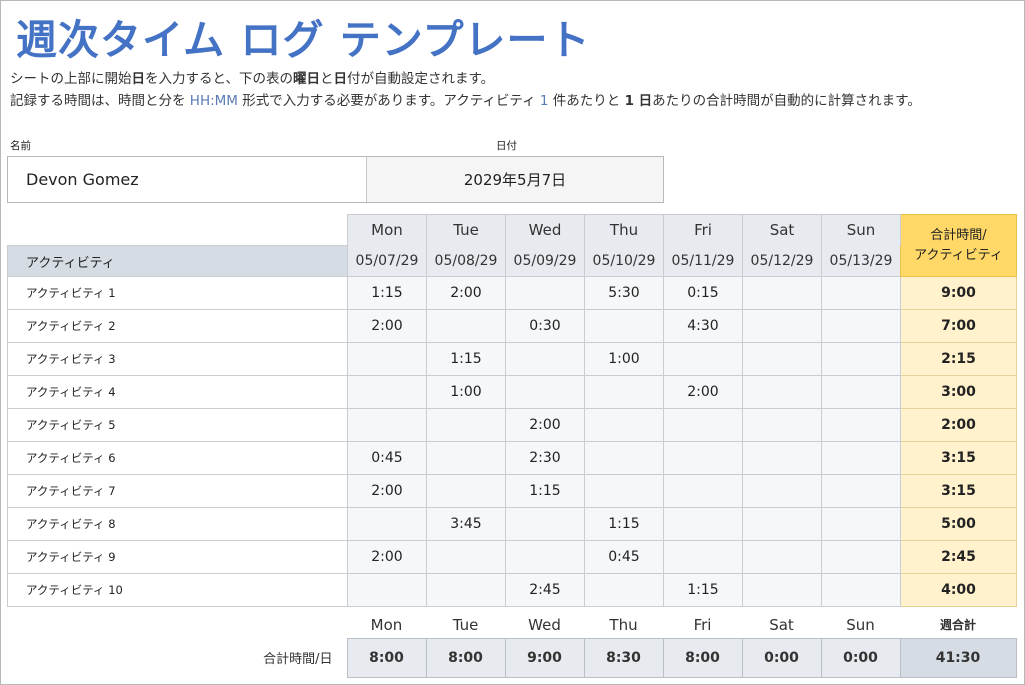  What do you see at coordinates (782, 261) in the screenshot?
I see `date-header: 05/12/29` at bounding box center [782, 261].